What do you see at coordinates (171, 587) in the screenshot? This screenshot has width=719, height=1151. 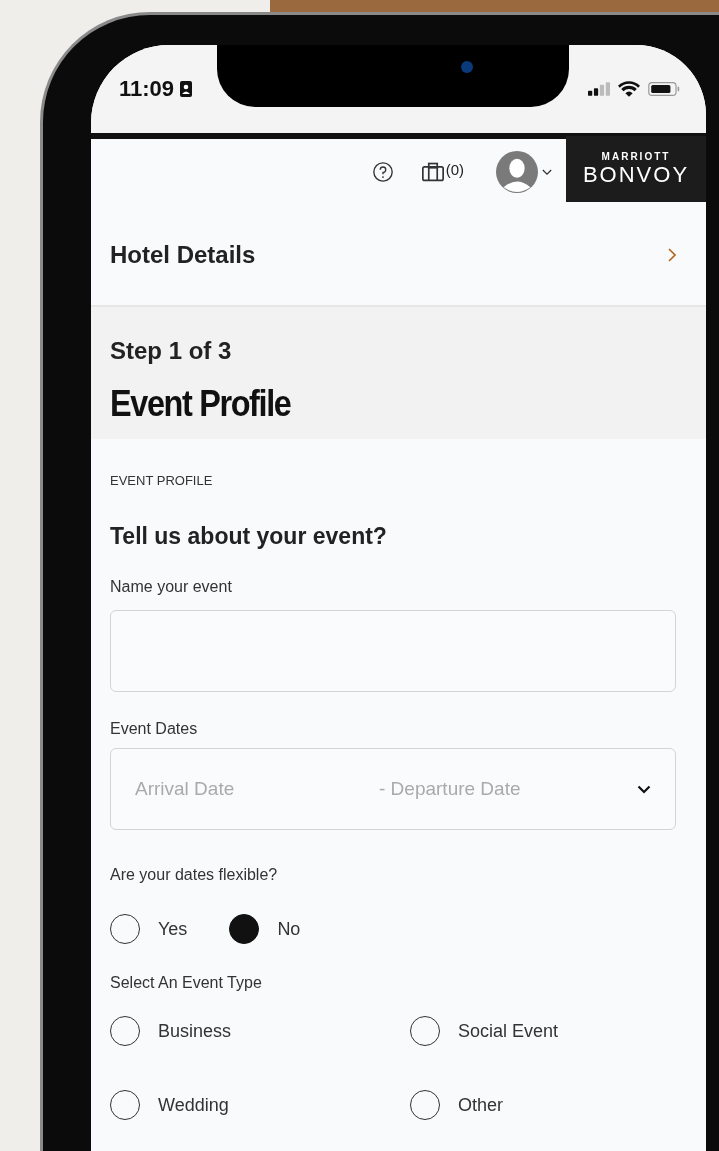 I see `field-label: Name your event` at bounding box center [171, 587].